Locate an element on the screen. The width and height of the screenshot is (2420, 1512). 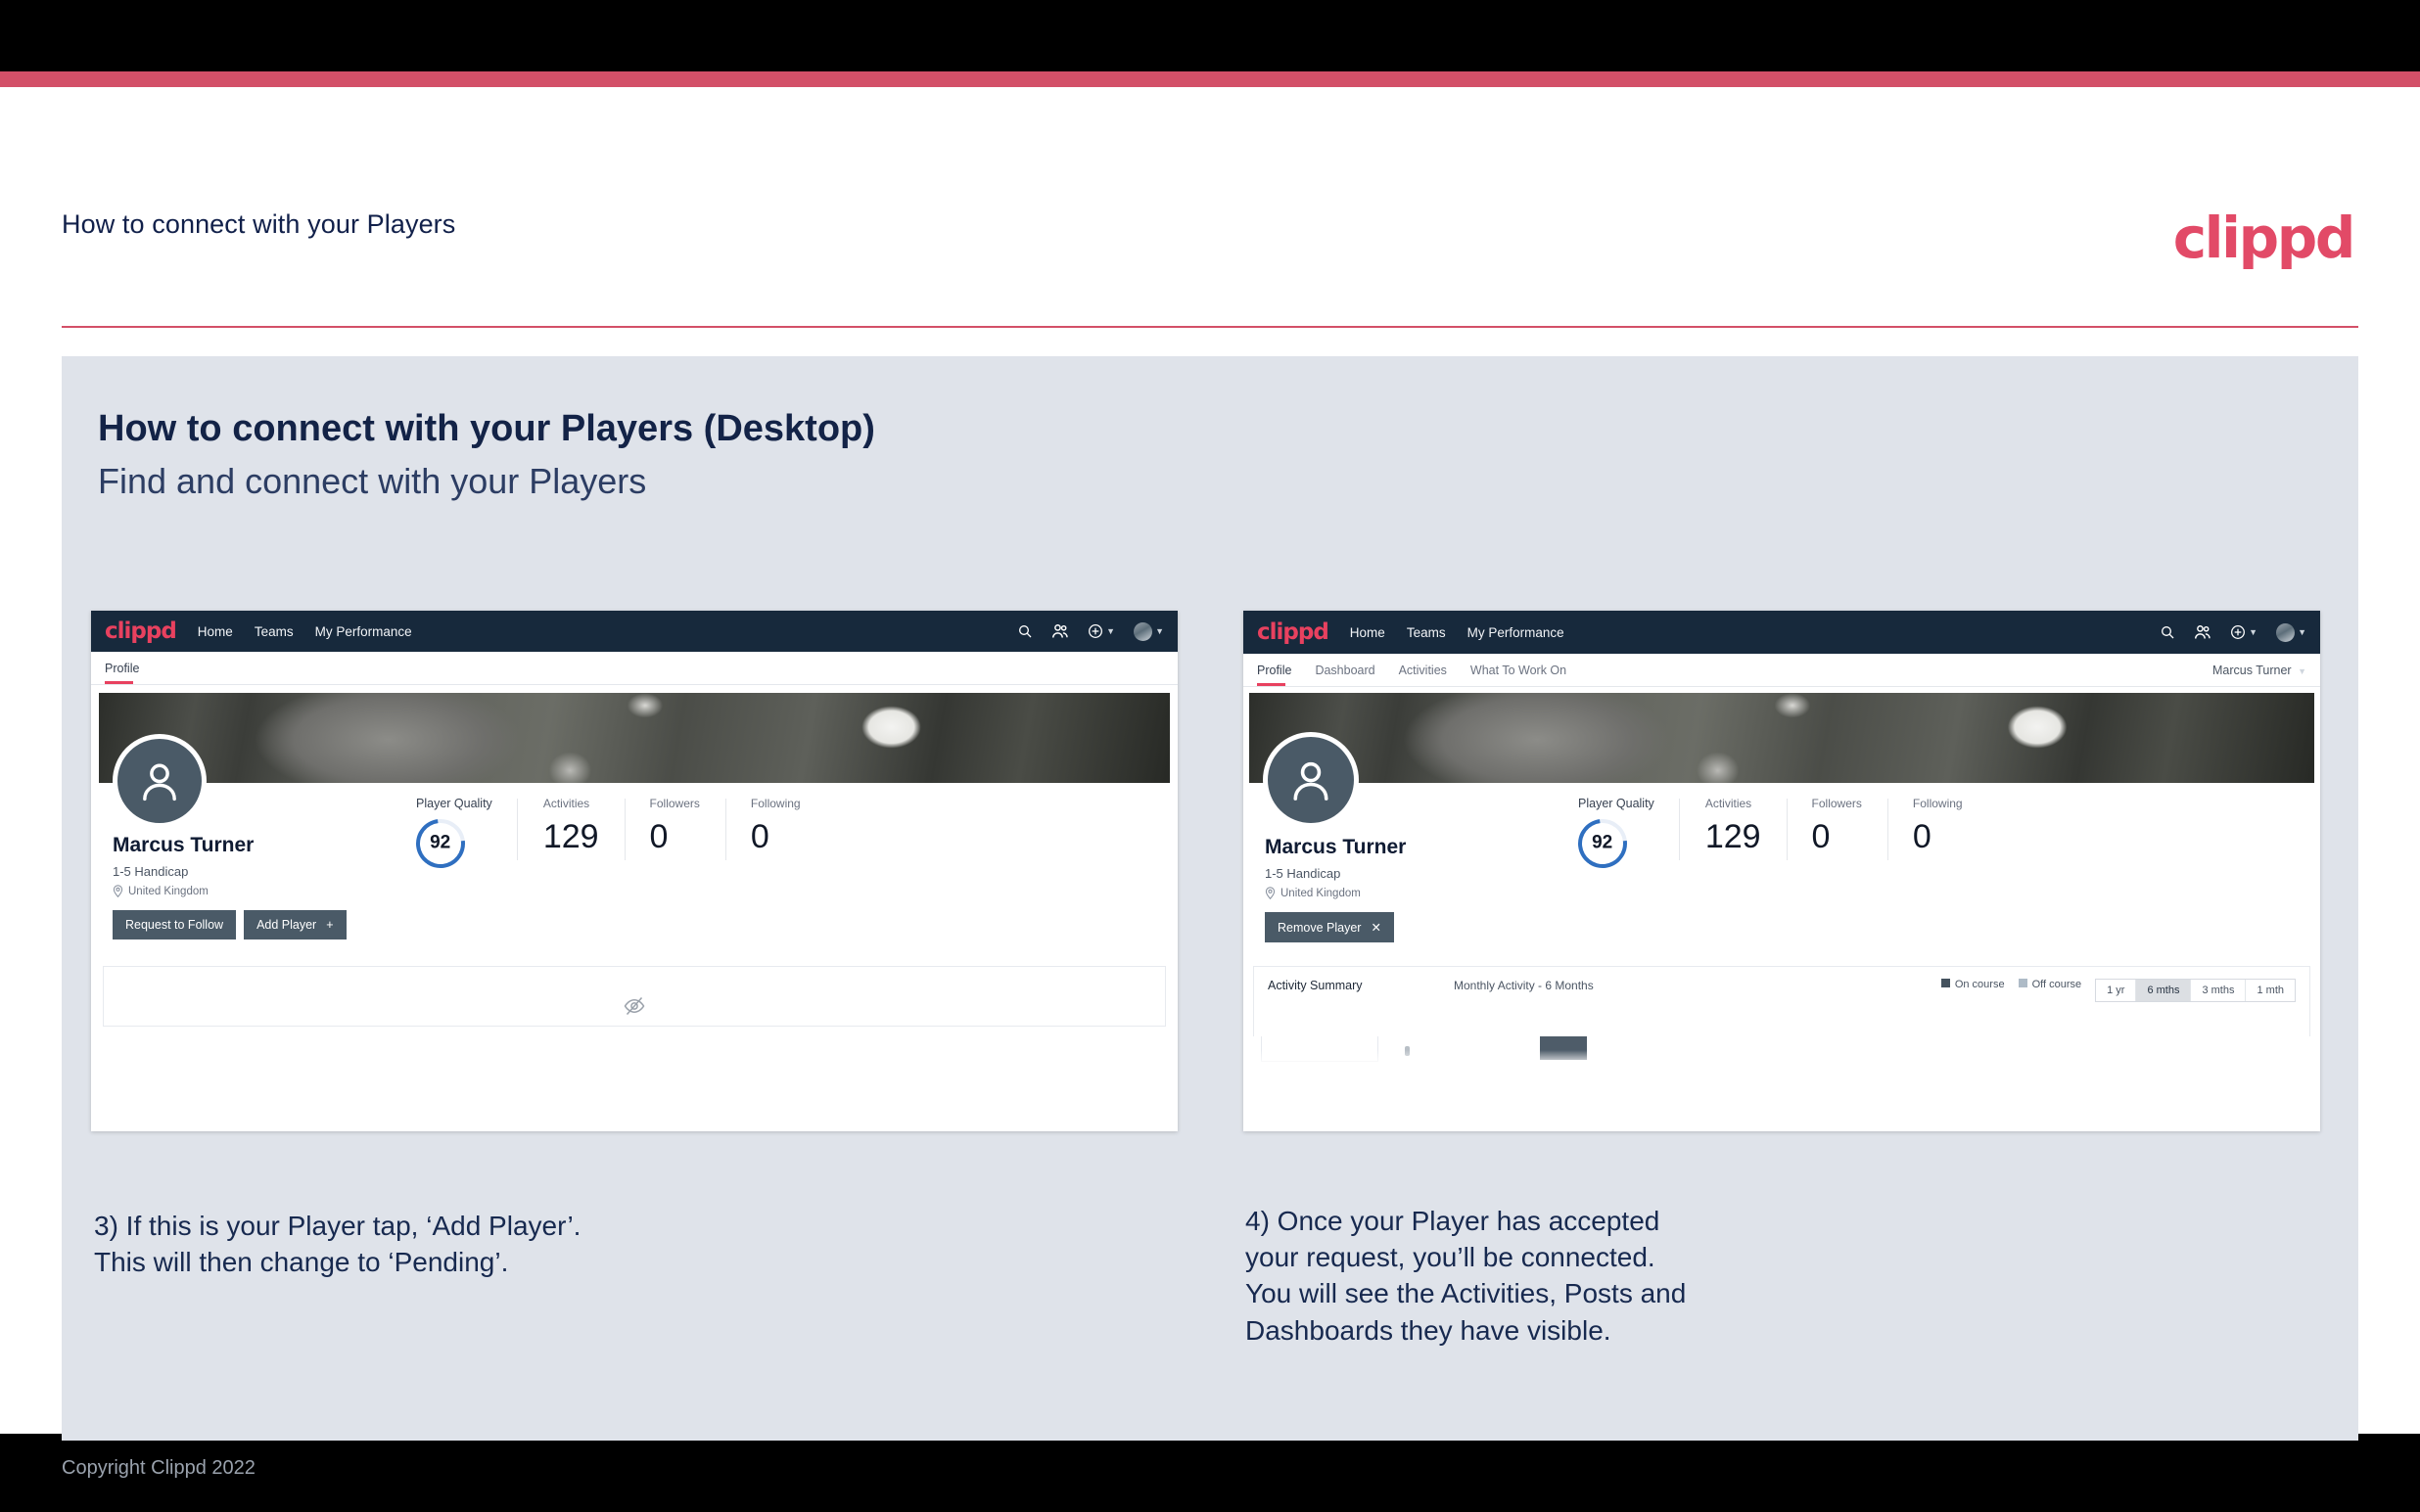
eye-off-icon is located at coordinates (634, 1008).